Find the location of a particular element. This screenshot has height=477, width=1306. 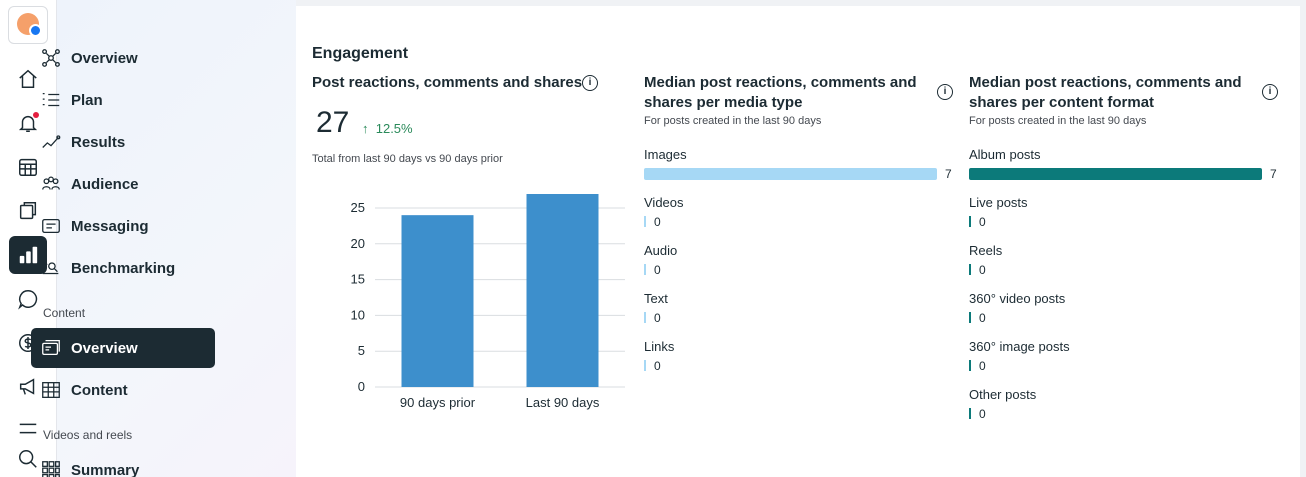

sidebar-item-label: Benchmarking is located at coordinates (123, 268).